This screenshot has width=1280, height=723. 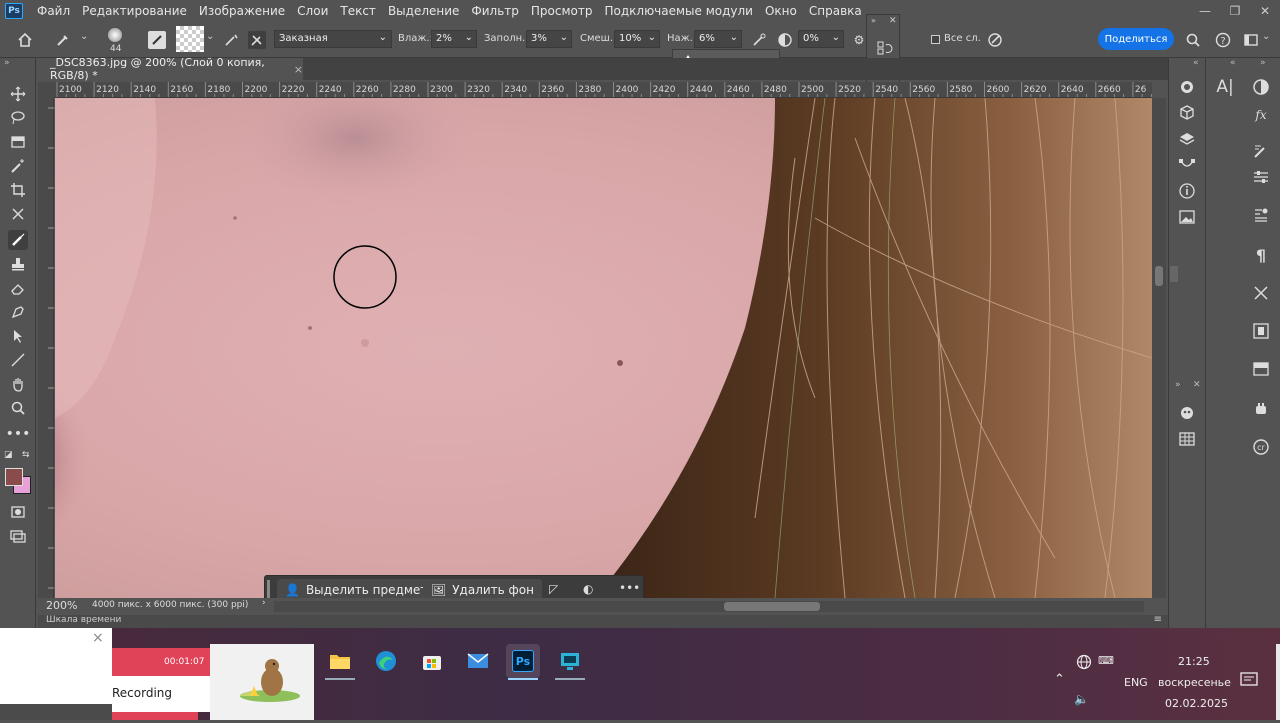 What do you see at coordinates (995, 40) in the screenshot?
I see `auto-clean-icon` at bounding box center [995, 40].